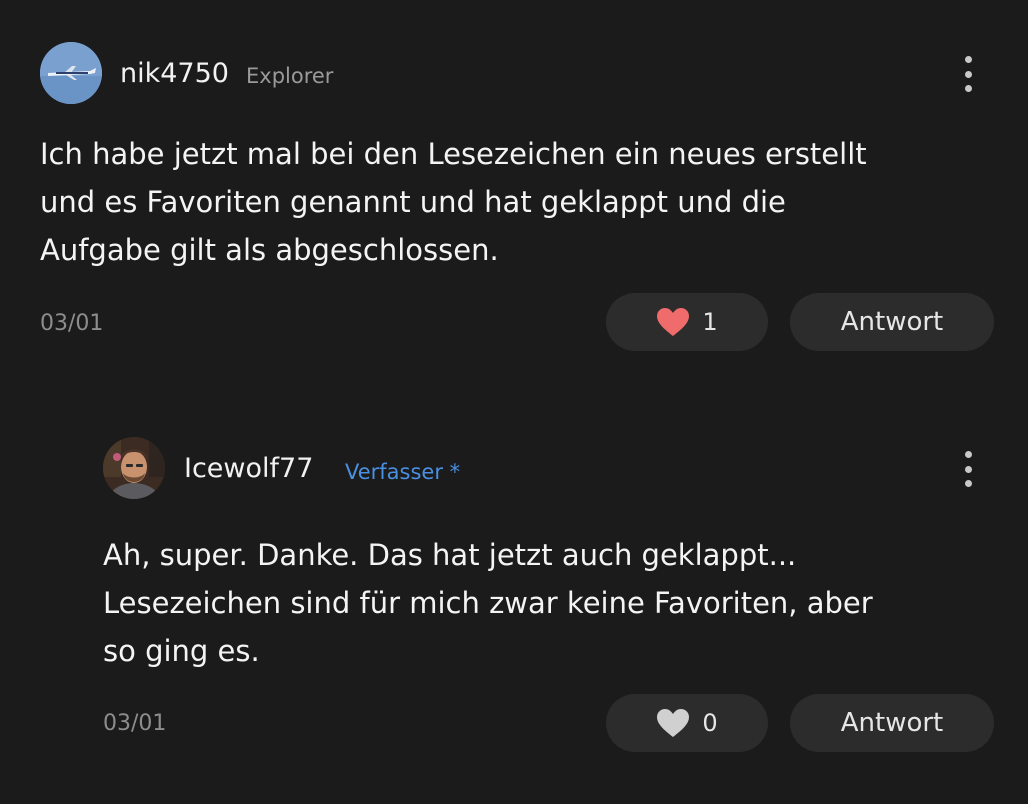 This screenshot has width=1028, height=804. I want to click on like-button: 1, so click(687, 322).